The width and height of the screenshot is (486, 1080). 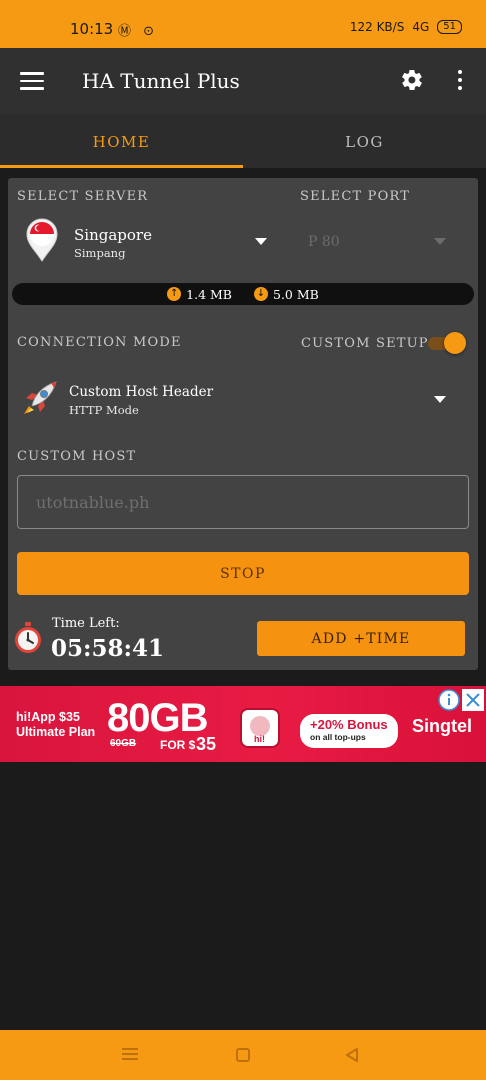 I want to click on custom-host-label: CUSTOM HOST, so click(x=77, y=456).